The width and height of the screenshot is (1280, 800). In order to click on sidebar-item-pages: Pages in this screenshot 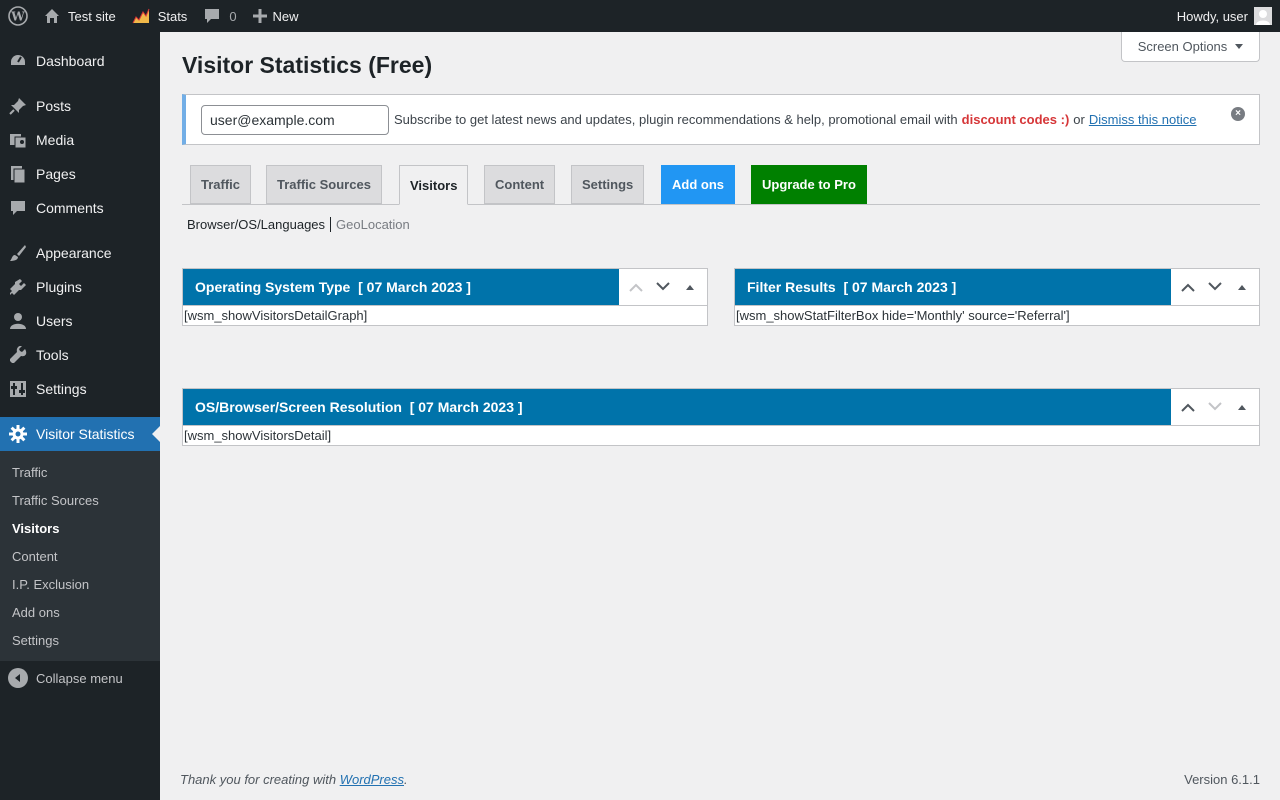, I will do `click(80, 174)`.